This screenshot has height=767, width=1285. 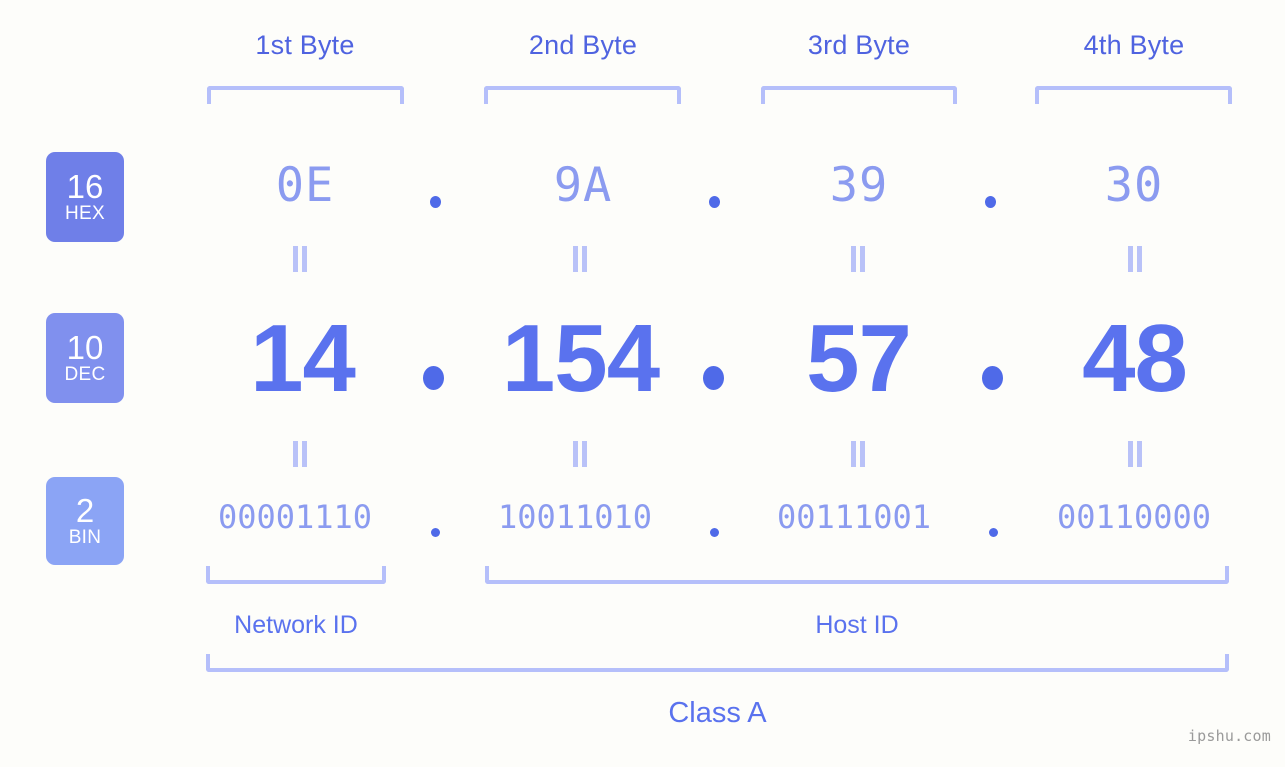 I want to click on base-badge-bin-number: 2, so click(x=85, y=510).